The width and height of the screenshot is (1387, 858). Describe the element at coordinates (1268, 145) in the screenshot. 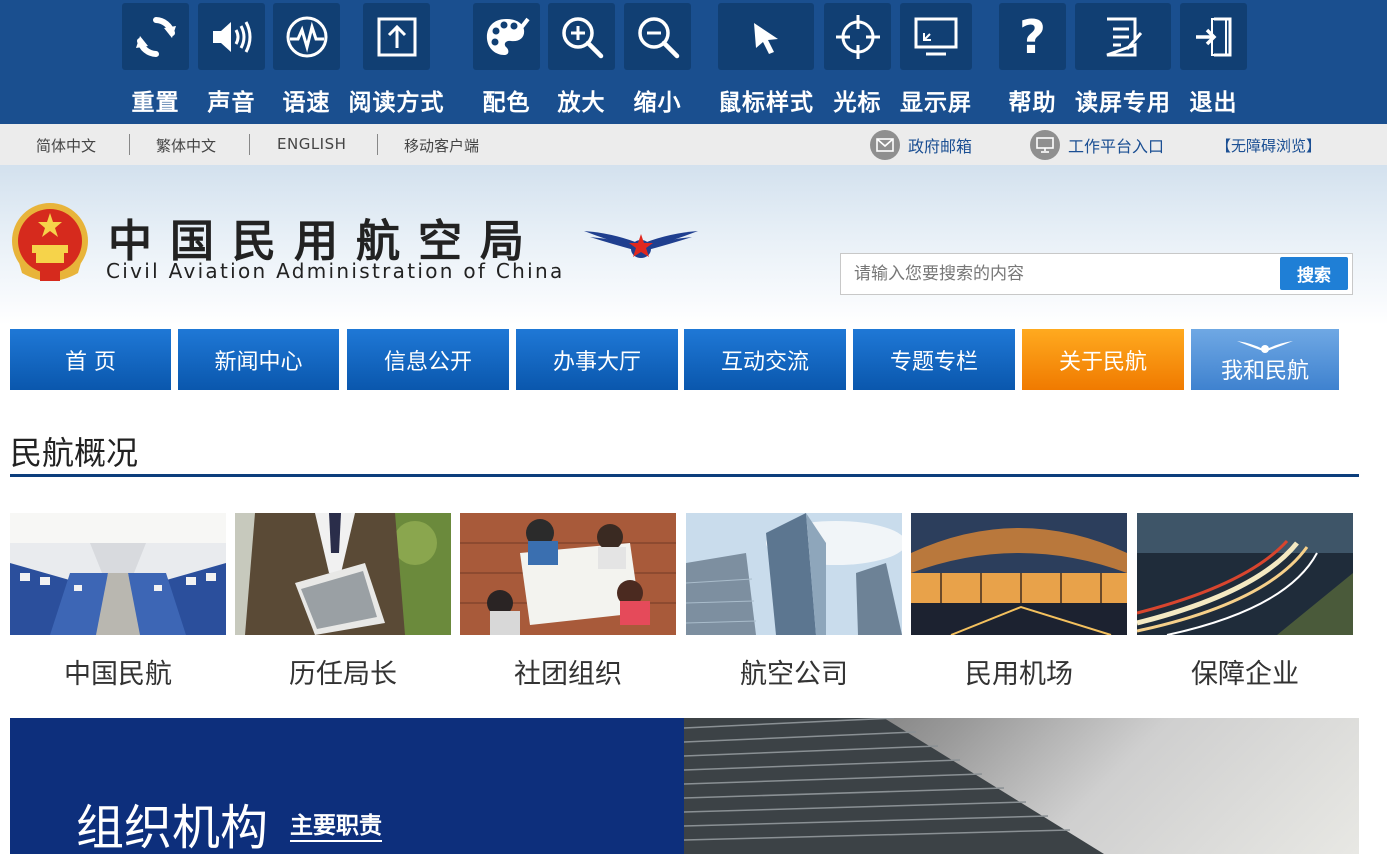

I see `accessible-browse-link: 【无障碍浏览】` at that location.